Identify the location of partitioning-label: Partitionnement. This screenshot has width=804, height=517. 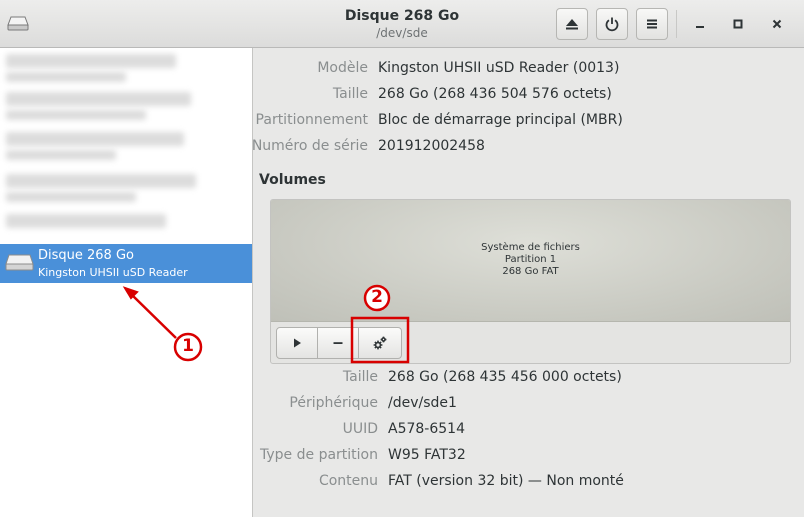
(311, 120).